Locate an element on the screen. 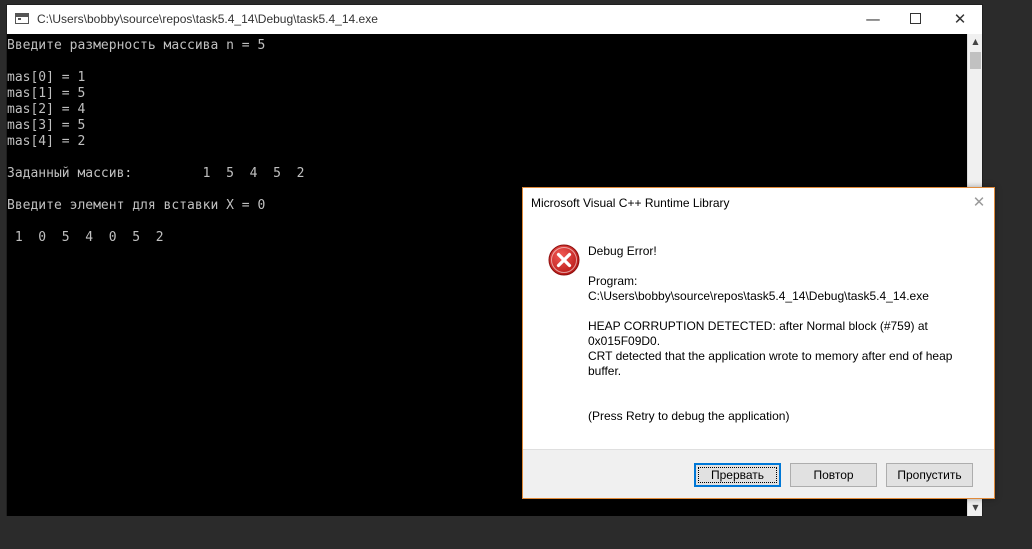 The width and height of the screenshot is (1032, 549). error-text-line-4: buffer. is located at coordinates (605, 371).